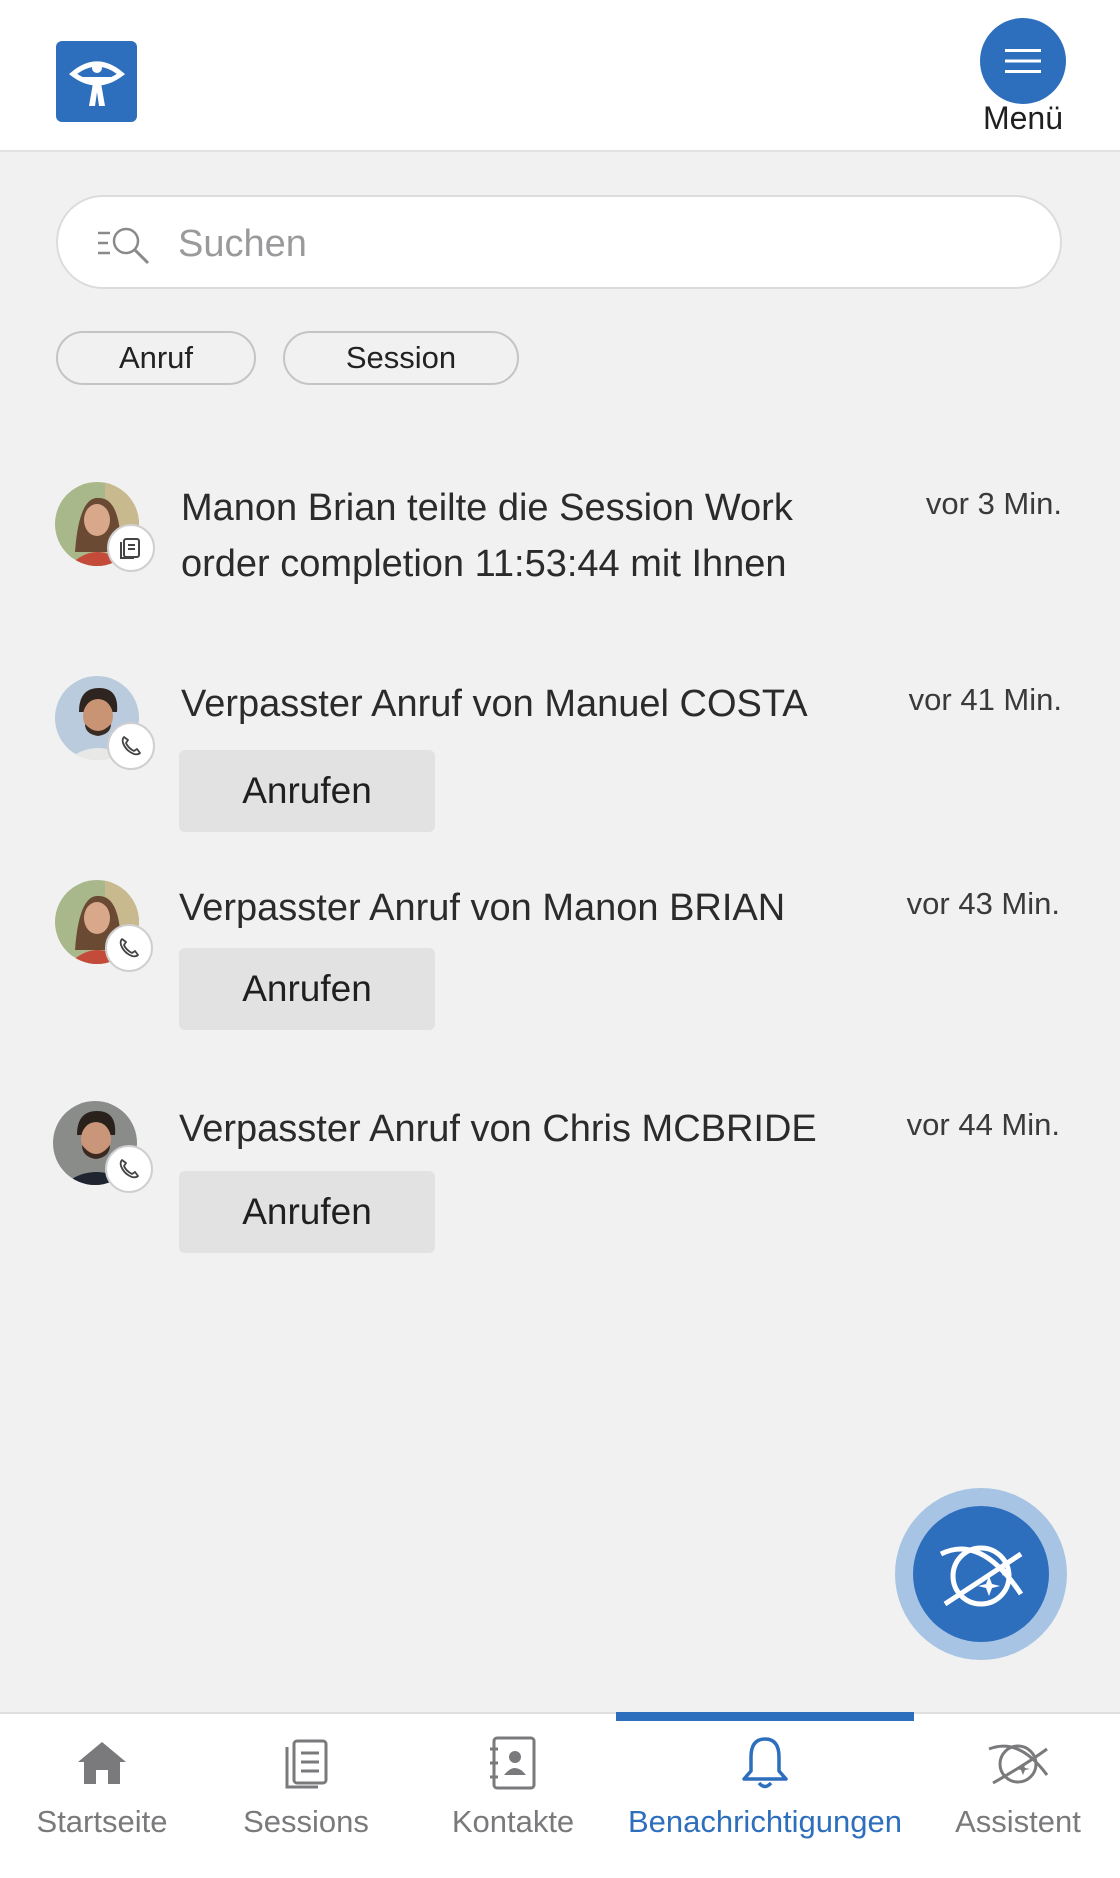 Image resolution: width=1120 pixels, height=1878 pixels. Describe the element at coordinates (102, 1763) in the screenshot. I see `home-icon` at that location.